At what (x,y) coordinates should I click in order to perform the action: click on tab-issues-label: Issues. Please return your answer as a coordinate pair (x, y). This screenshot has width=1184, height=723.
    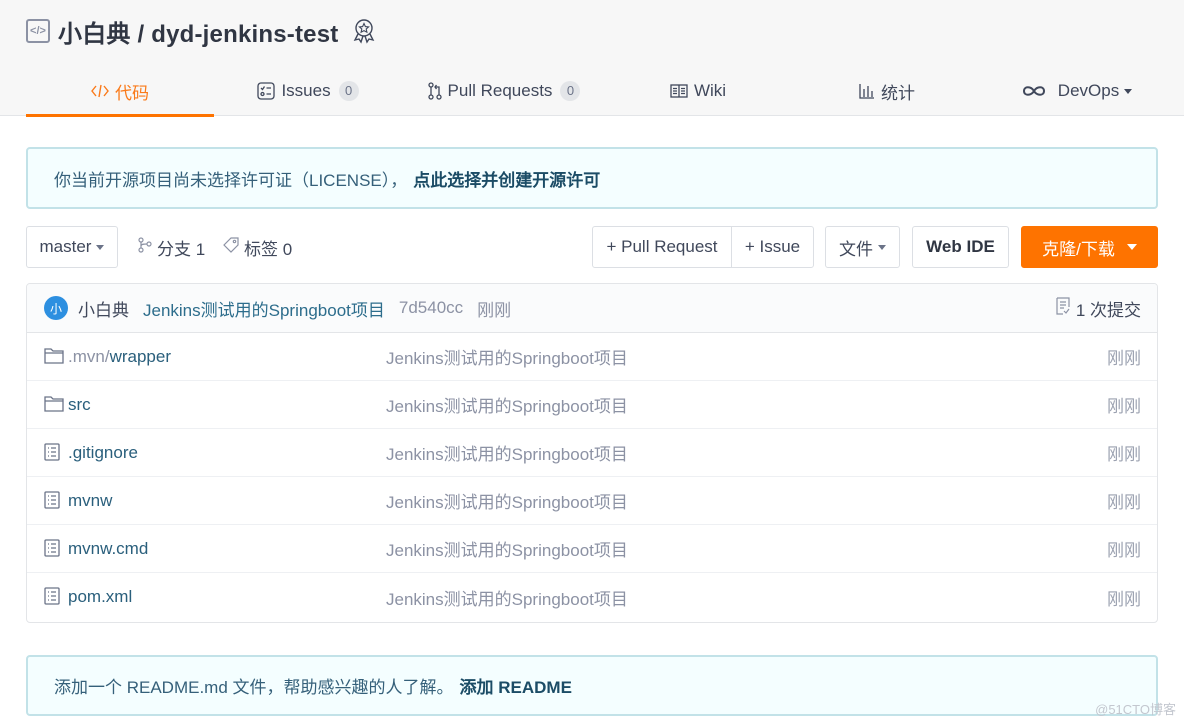
    Looking at the image, I should click on (306, 90).